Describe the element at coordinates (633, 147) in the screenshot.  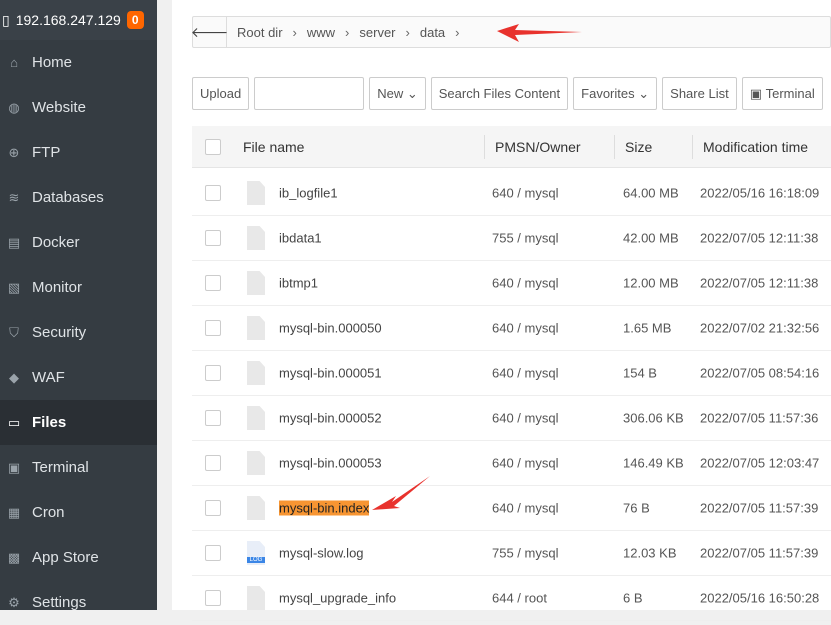
I see `header-size: Size` at that location.